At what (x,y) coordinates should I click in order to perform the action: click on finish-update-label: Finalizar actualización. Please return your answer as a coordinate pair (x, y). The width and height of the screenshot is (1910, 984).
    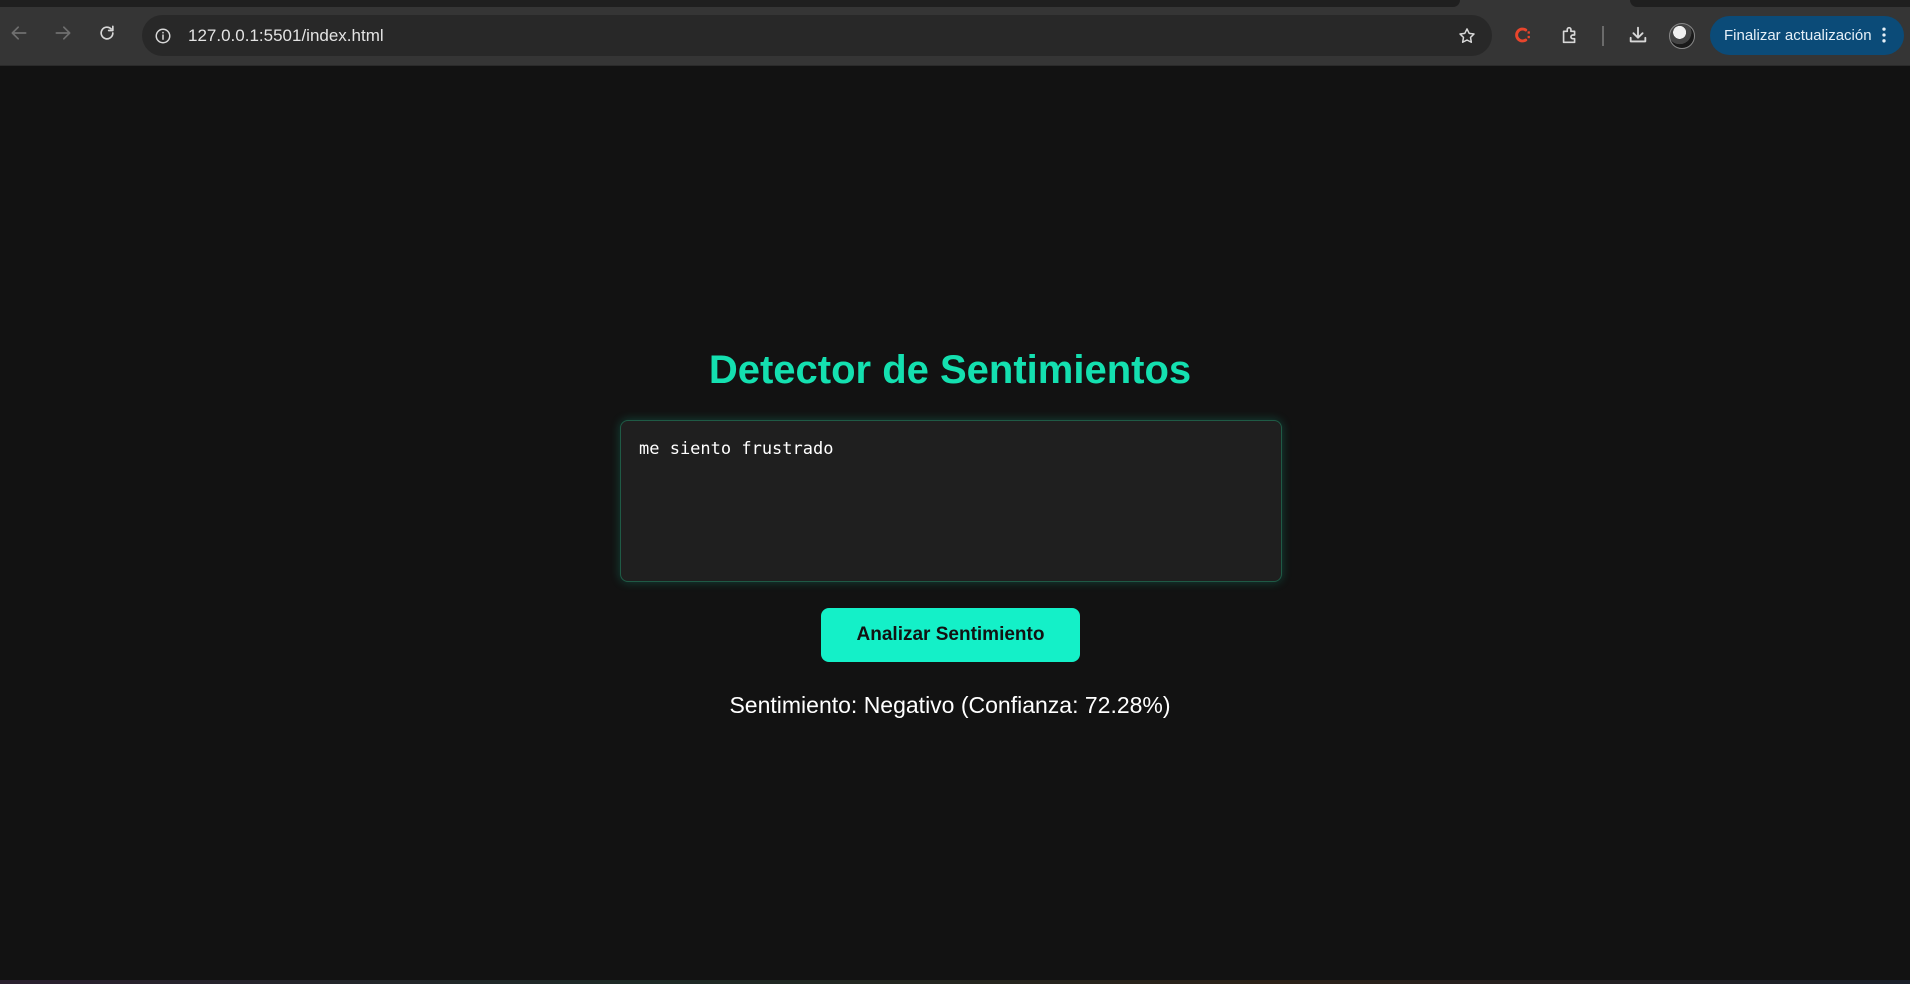
    Looking at the image, I should click on (1798, 35).